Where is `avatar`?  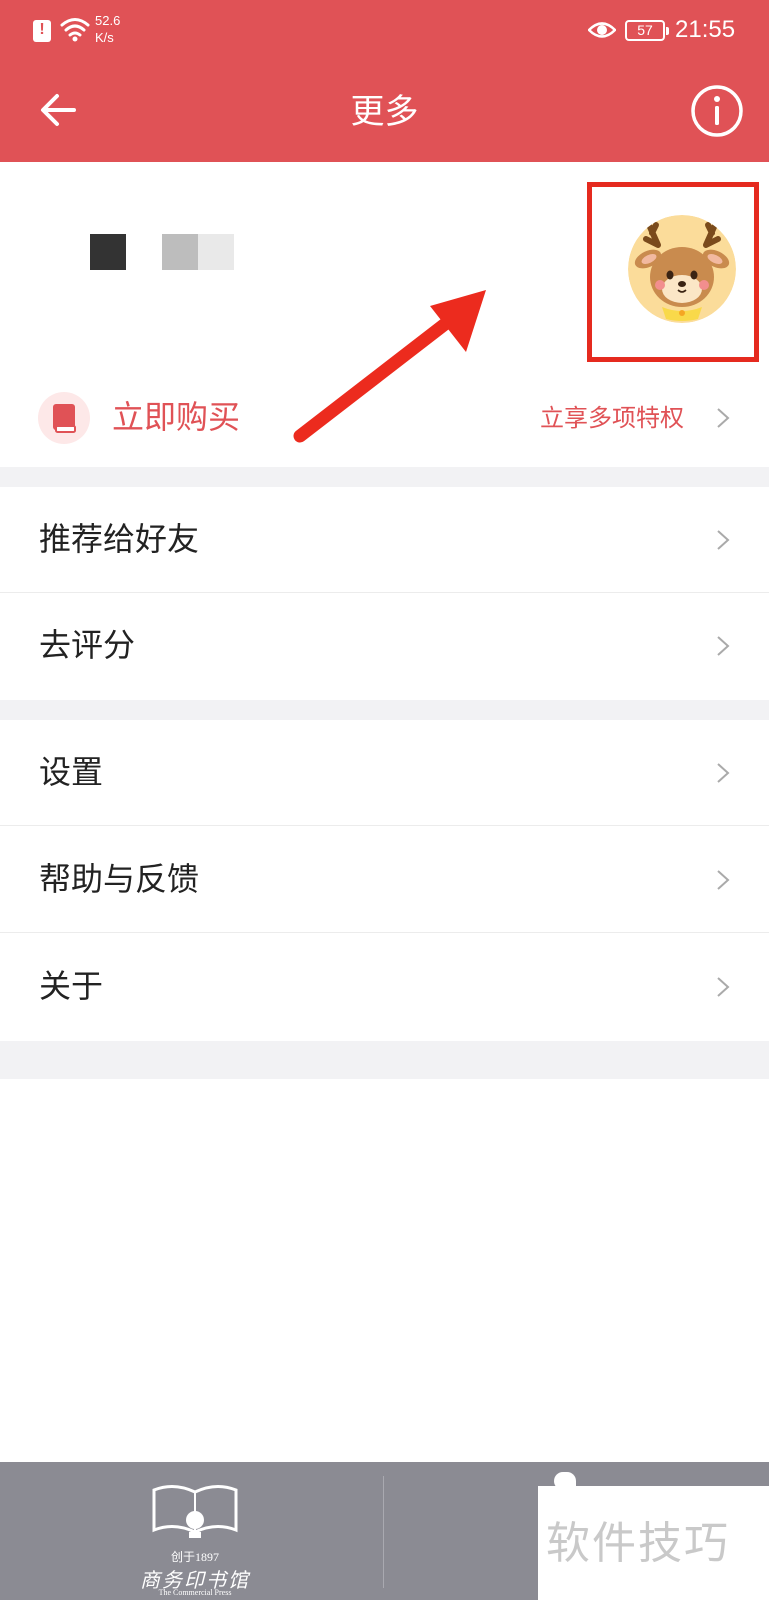
avatar is located at coordinates (682, 269).